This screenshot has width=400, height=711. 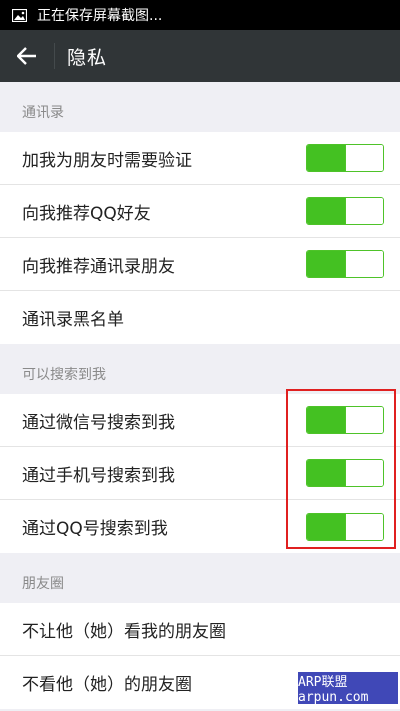 What do you see at coordinates (98, 266) in the screenshot?
I see `row-label: 向我推荐通讯录朋友` at bounding box center [98, 266].